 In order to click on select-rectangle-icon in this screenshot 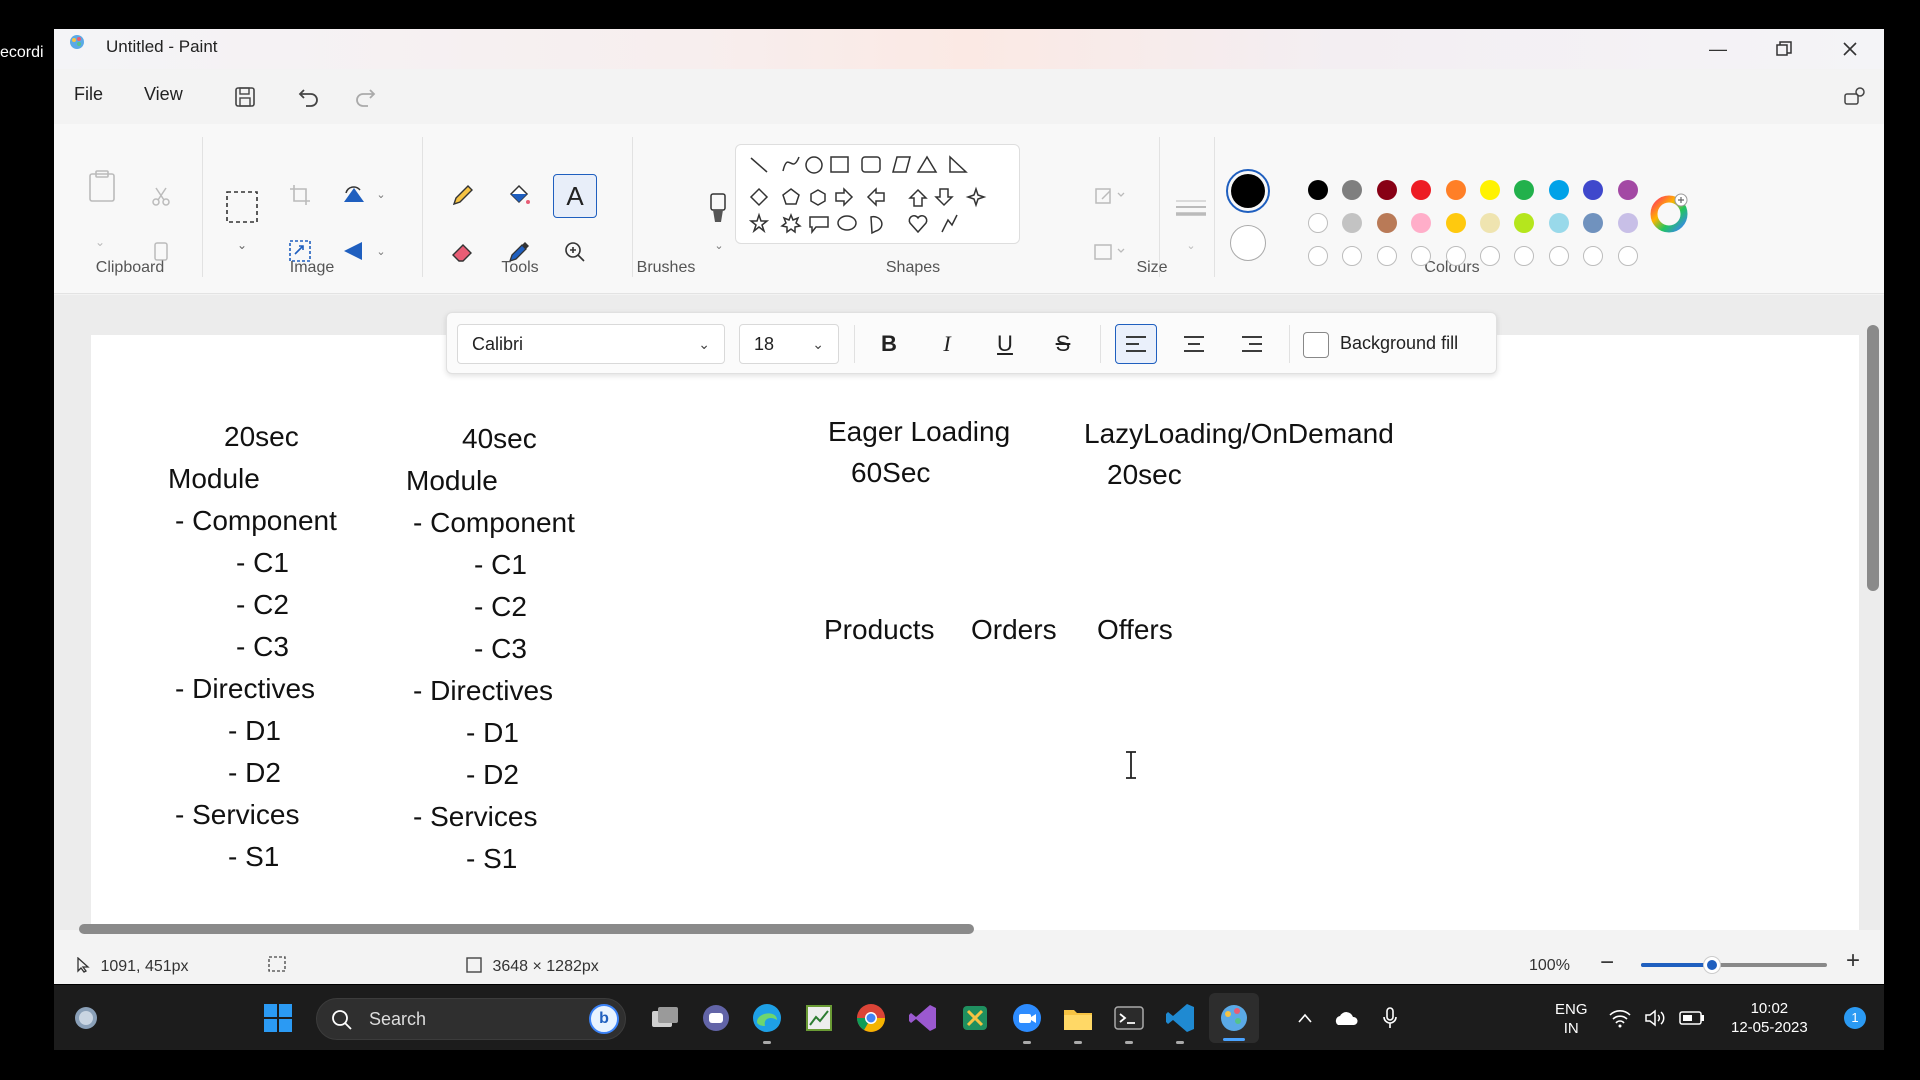, I will do `click(242, 207)`.